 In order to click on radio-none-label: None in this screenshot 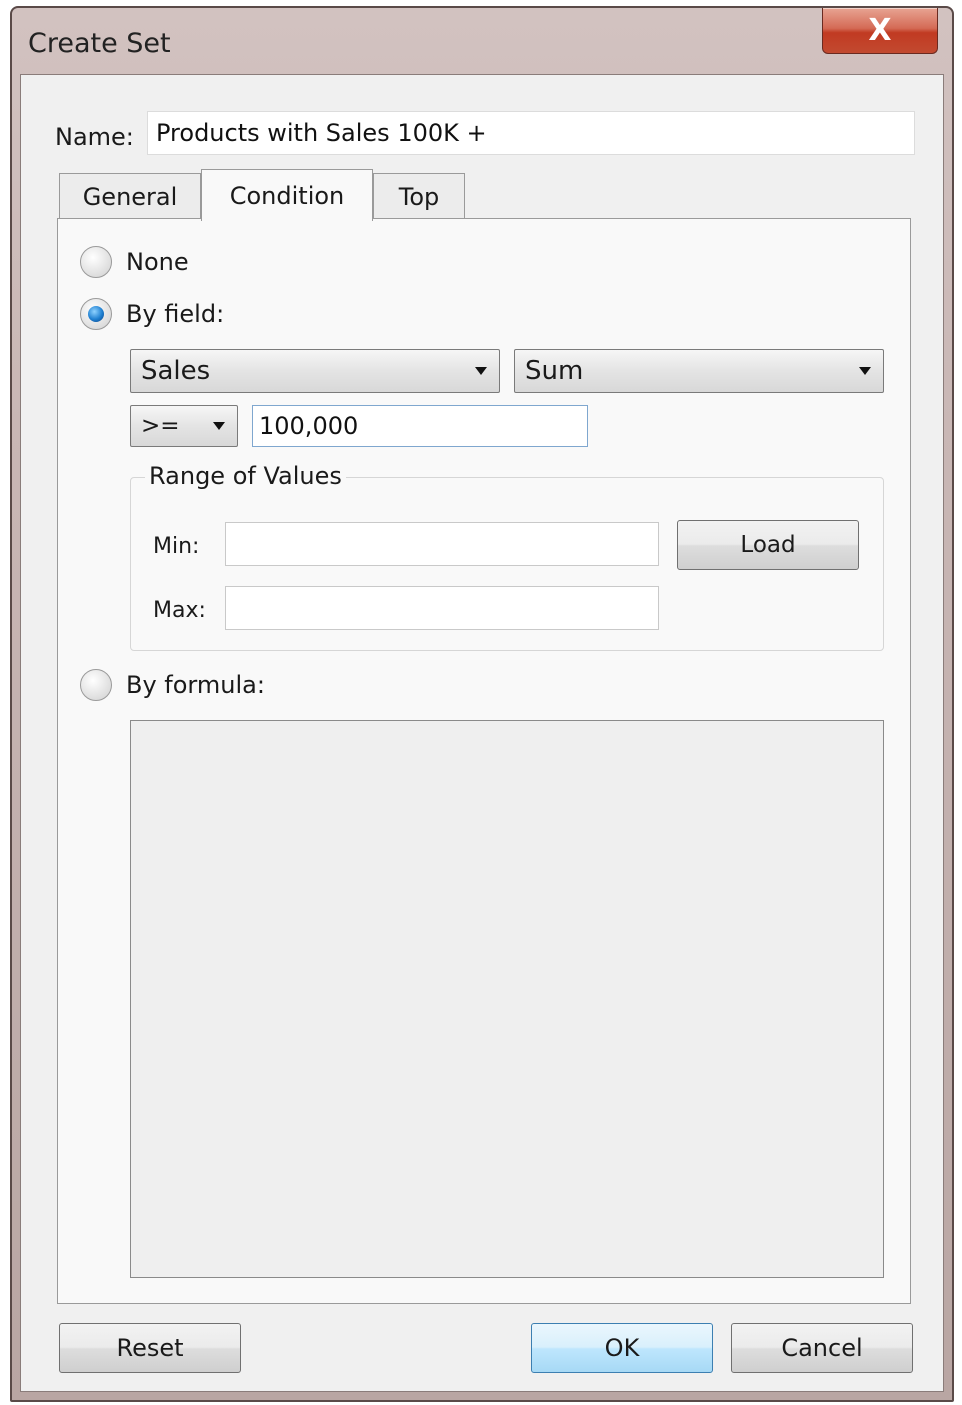, I will do `click(157, 262)`.